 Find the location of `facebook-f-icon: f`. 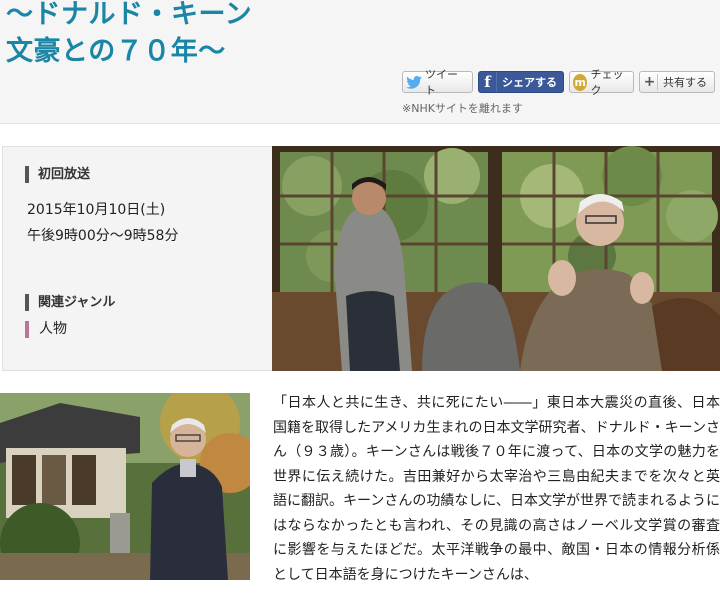

facebook-f-icon: f is located at coordinates (488, 82).